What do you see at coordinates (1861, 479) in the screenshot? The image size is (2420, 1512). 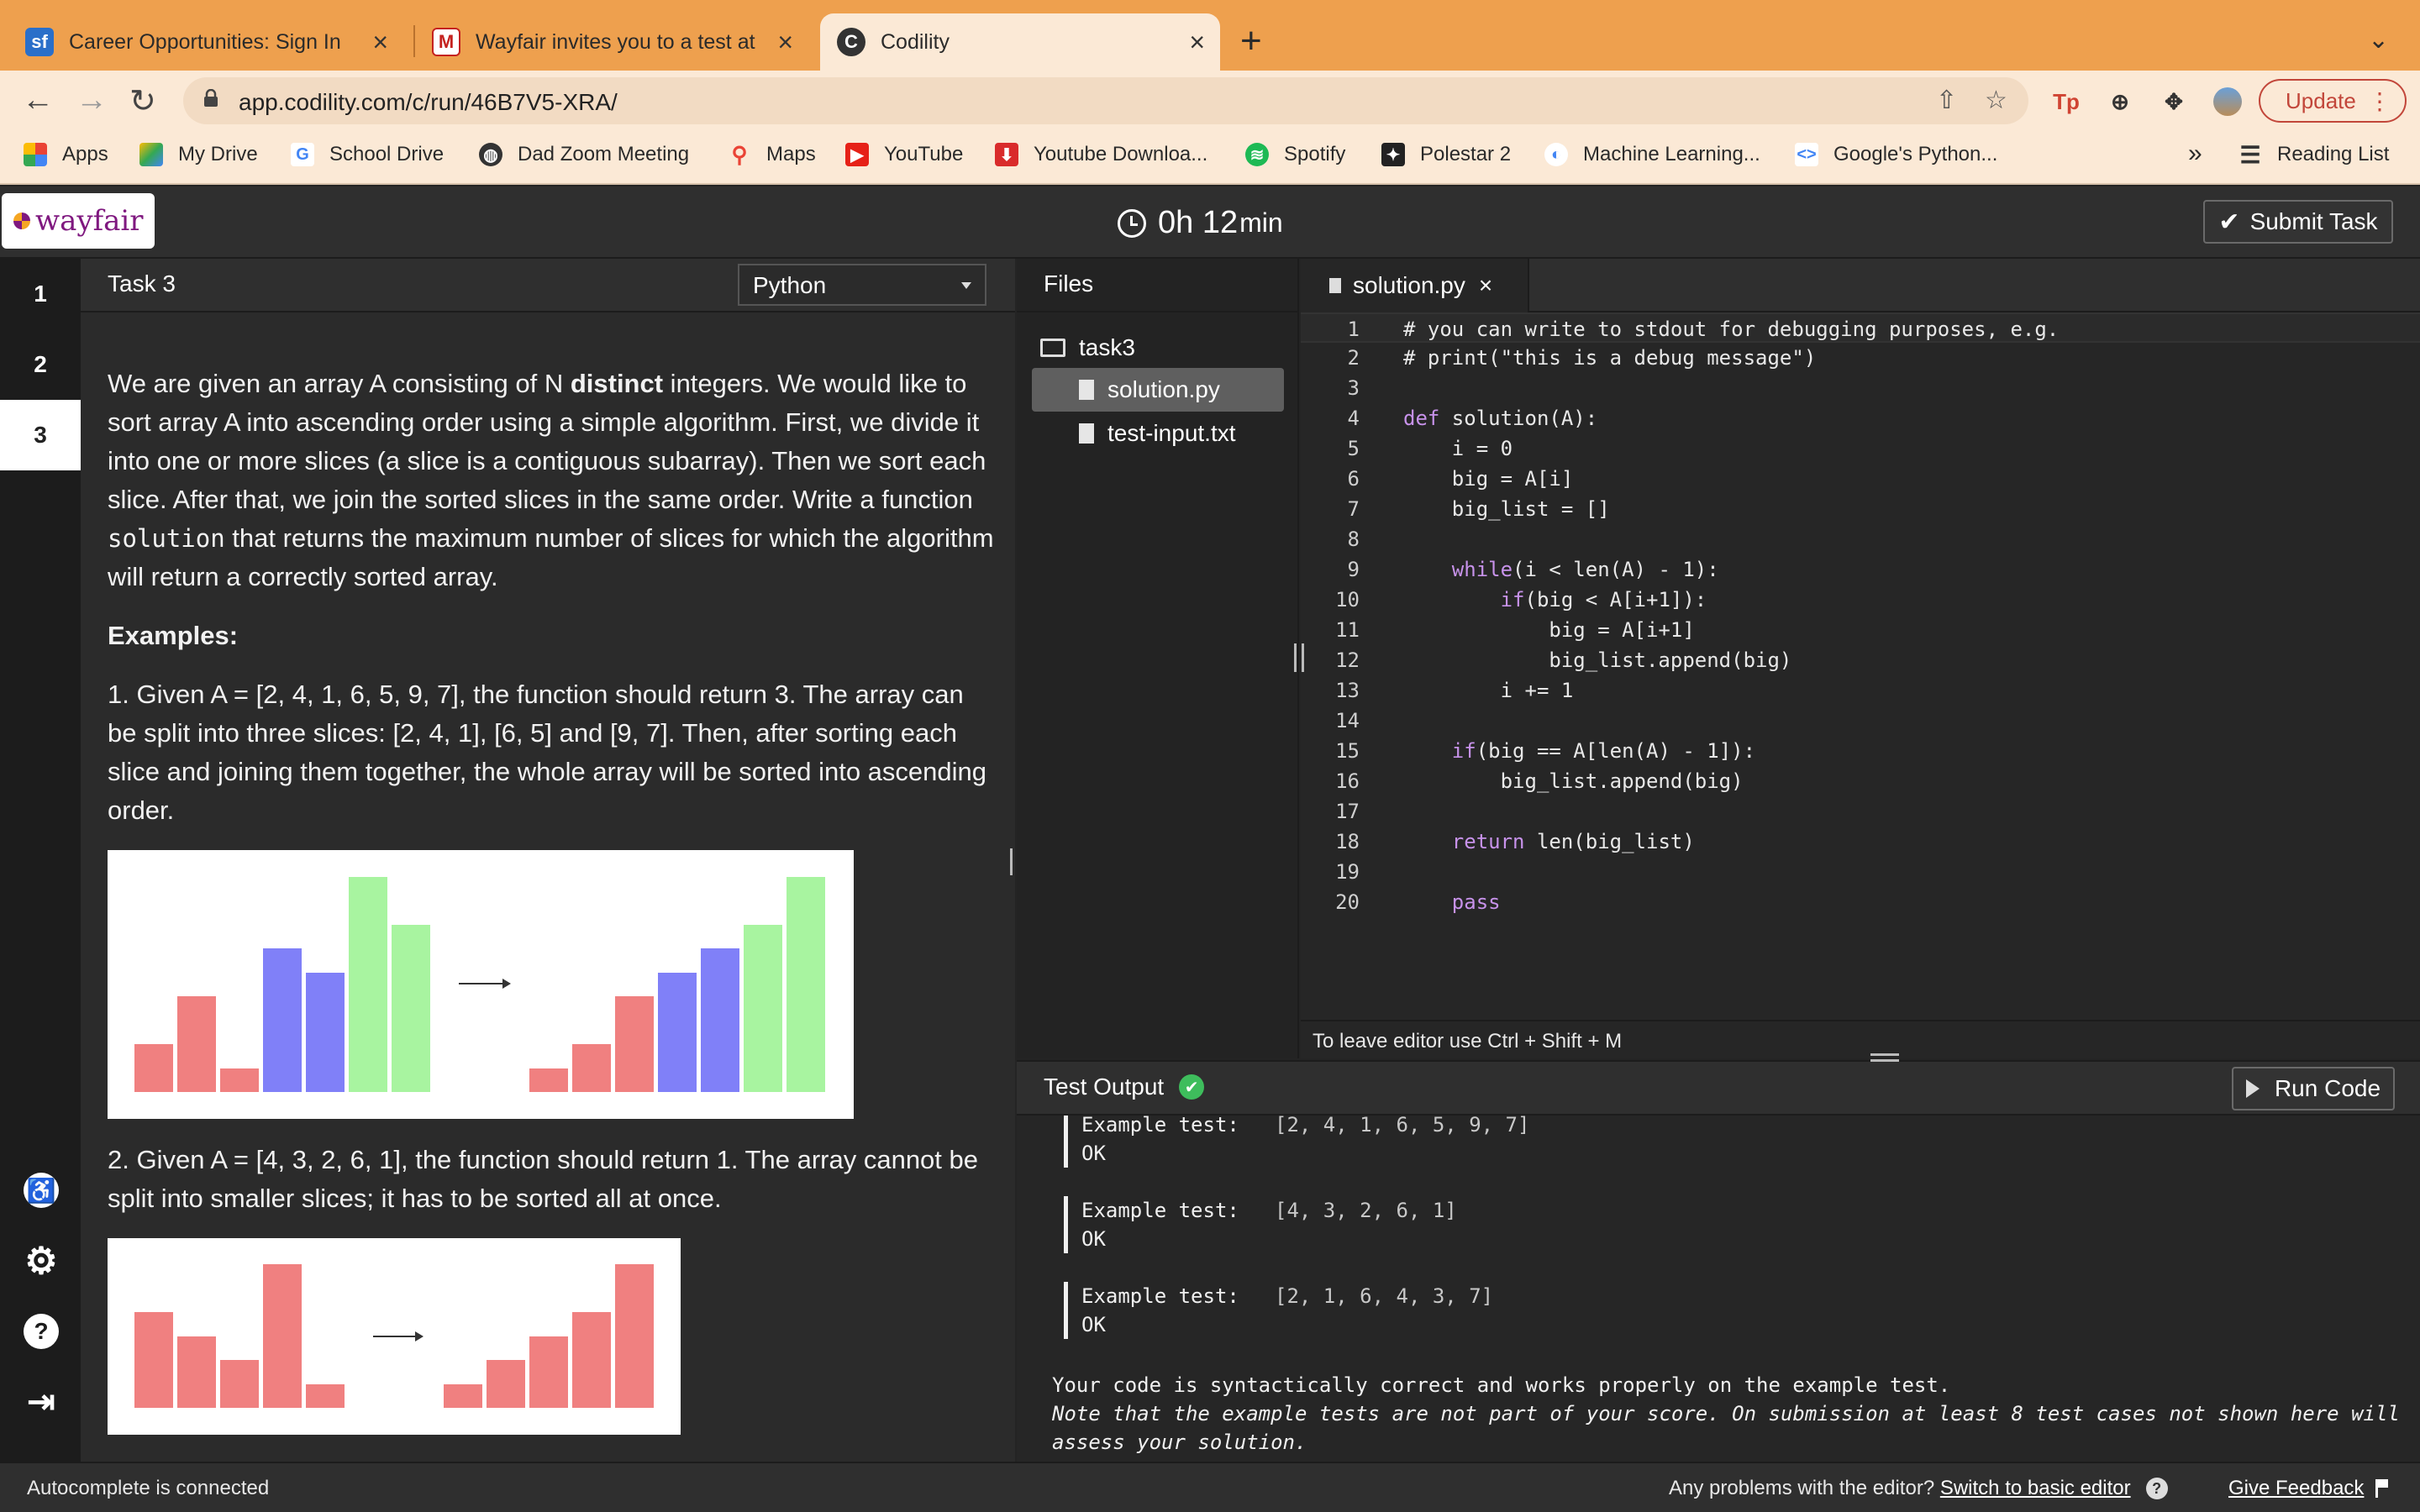 I see `code-line: 6 big = A[i]` at bounding box center [1861, 479].